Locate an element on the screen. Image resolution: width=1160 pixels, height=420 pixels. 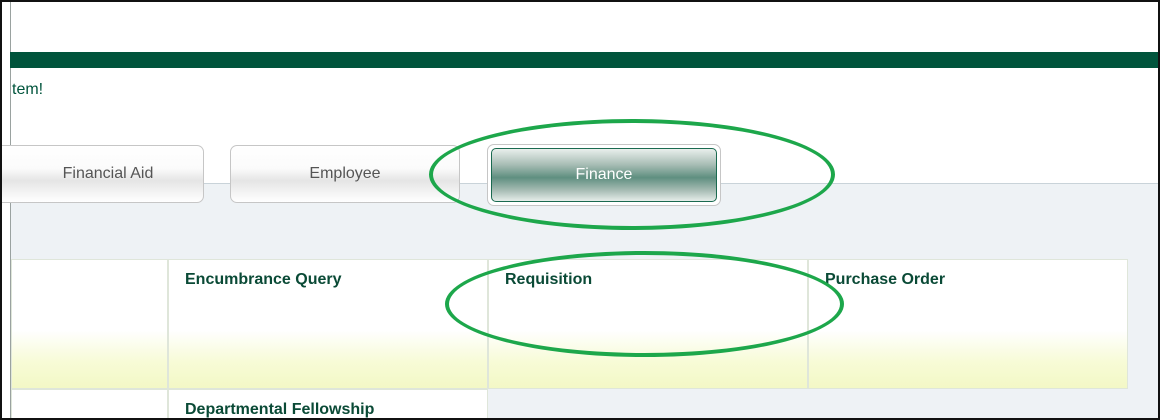
card-blank-bottom is located at coordinates (89, 403).